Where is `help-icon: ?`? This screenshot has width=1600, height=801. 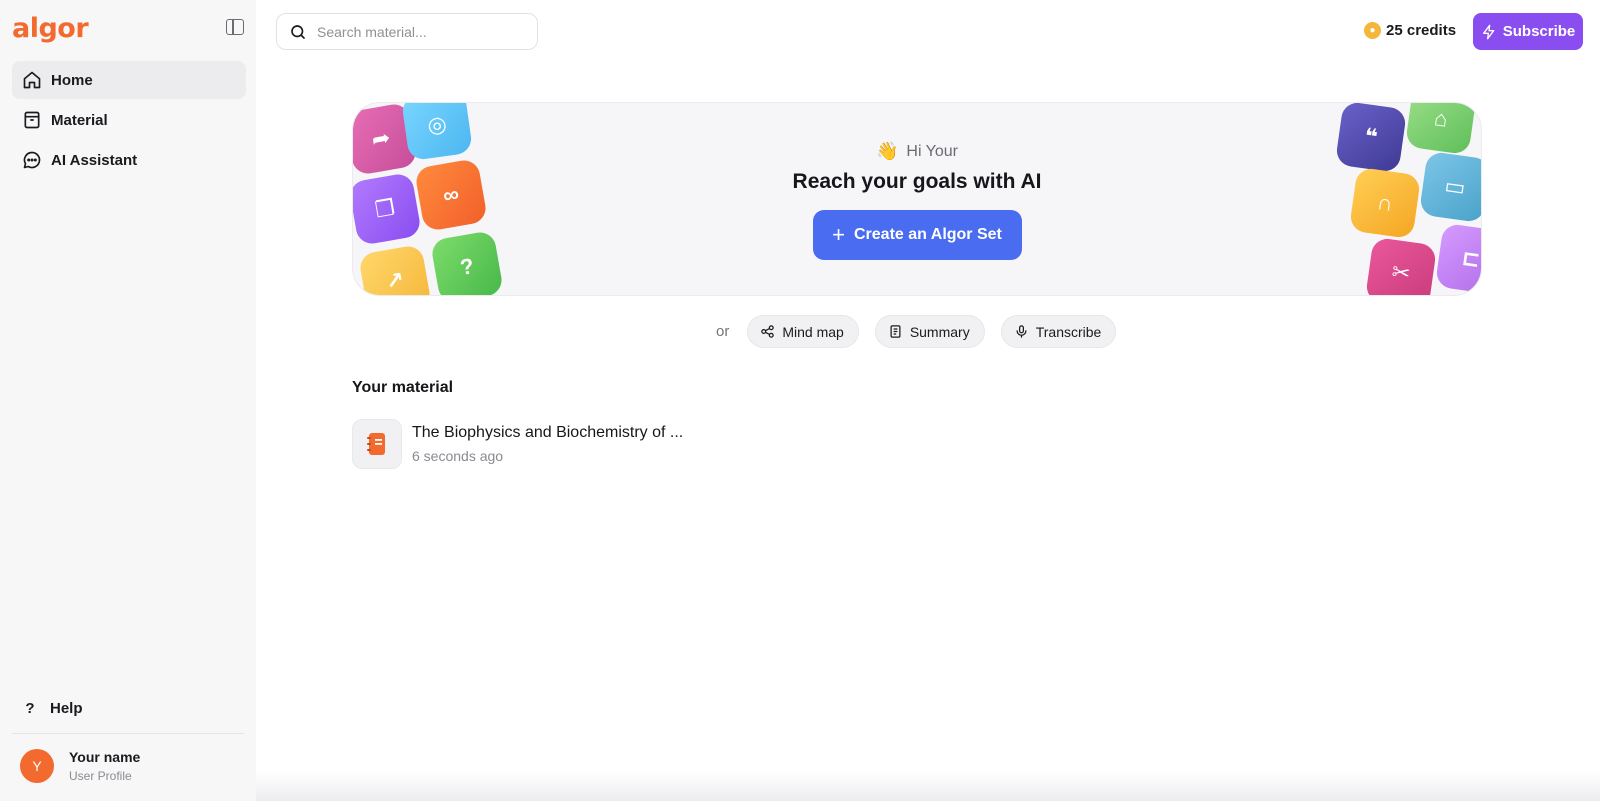 help-icon: ? is located at coordinates (30, 708).